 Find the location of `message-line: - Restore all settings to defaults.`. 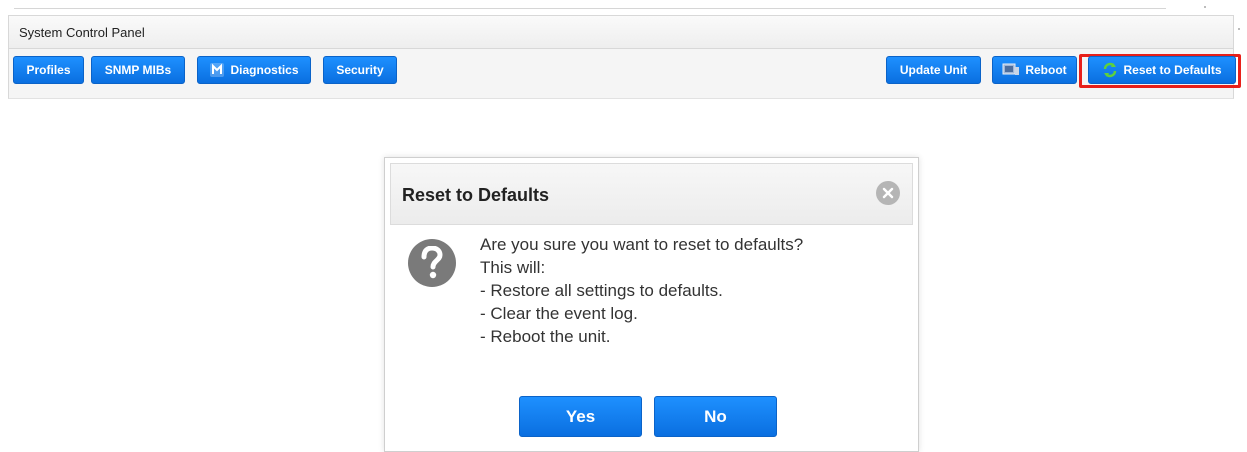

message-line: - Restore all settings to defaults. is located at coordinates (601, 290).